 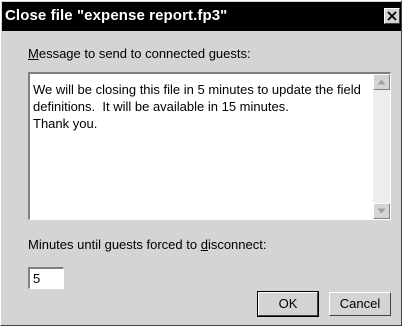 I want to click on arrow-up-icon, so click(x=381, y=82).